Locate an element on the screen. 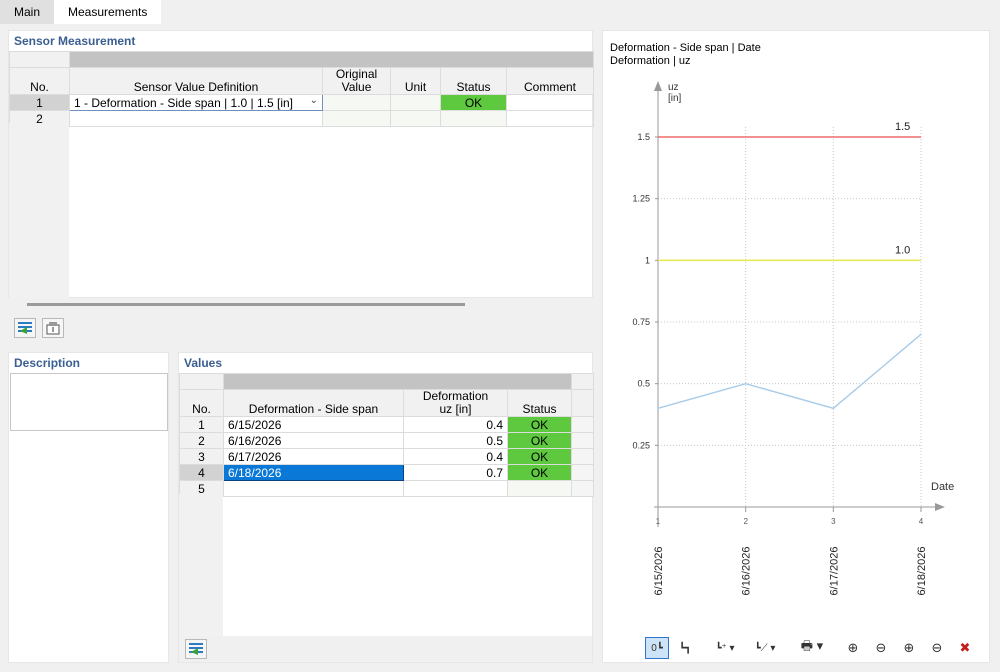 This screenshot has height=672, width=1000. import-rows-button is located at coordinates (25, 328).